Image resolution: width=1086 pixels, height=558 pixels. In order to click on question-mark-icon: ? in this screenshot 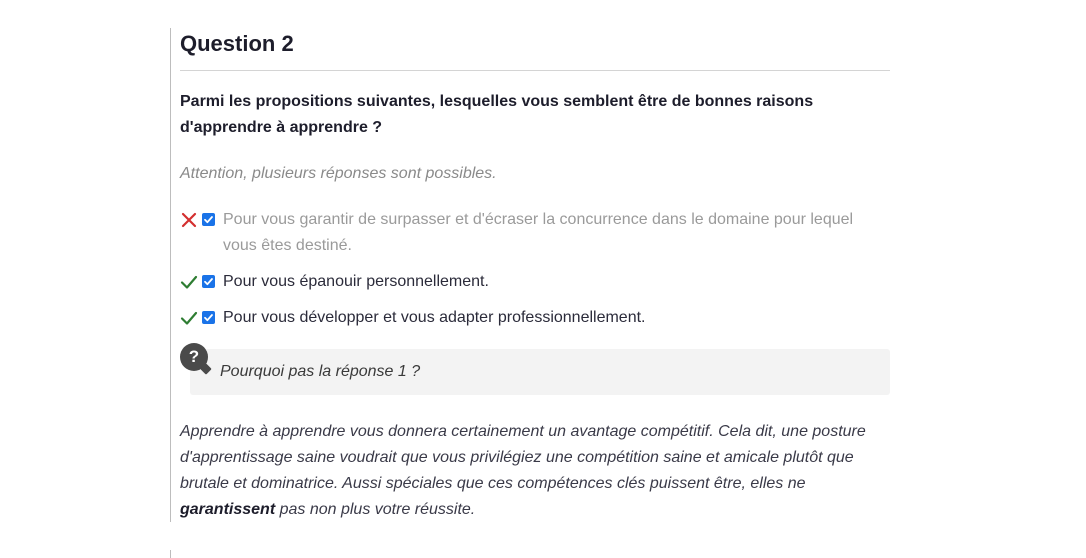, I will do `click(194, 357)`.